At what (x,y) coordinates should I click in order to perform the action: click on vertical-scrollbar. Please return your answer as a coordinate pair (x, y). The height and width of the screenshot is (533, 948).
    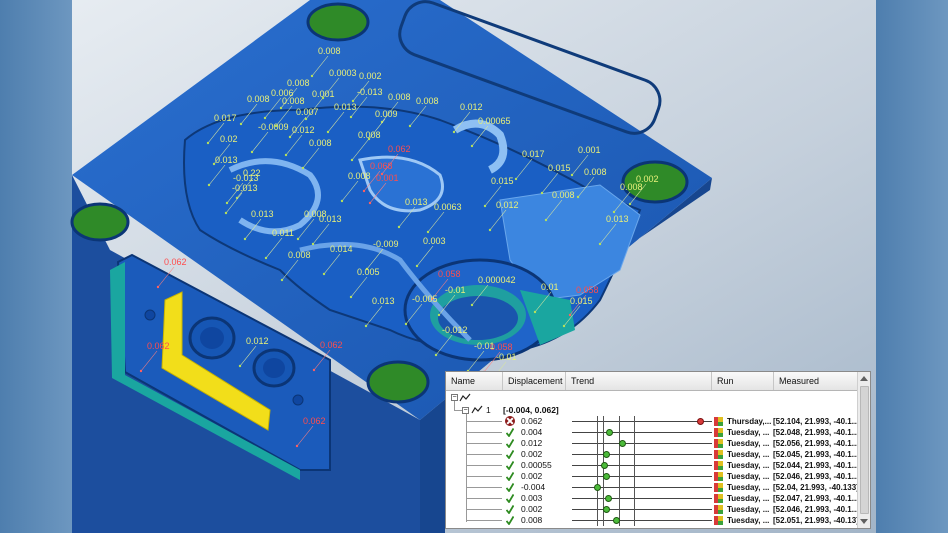
    Looking at the image, I should click on (863, 450).